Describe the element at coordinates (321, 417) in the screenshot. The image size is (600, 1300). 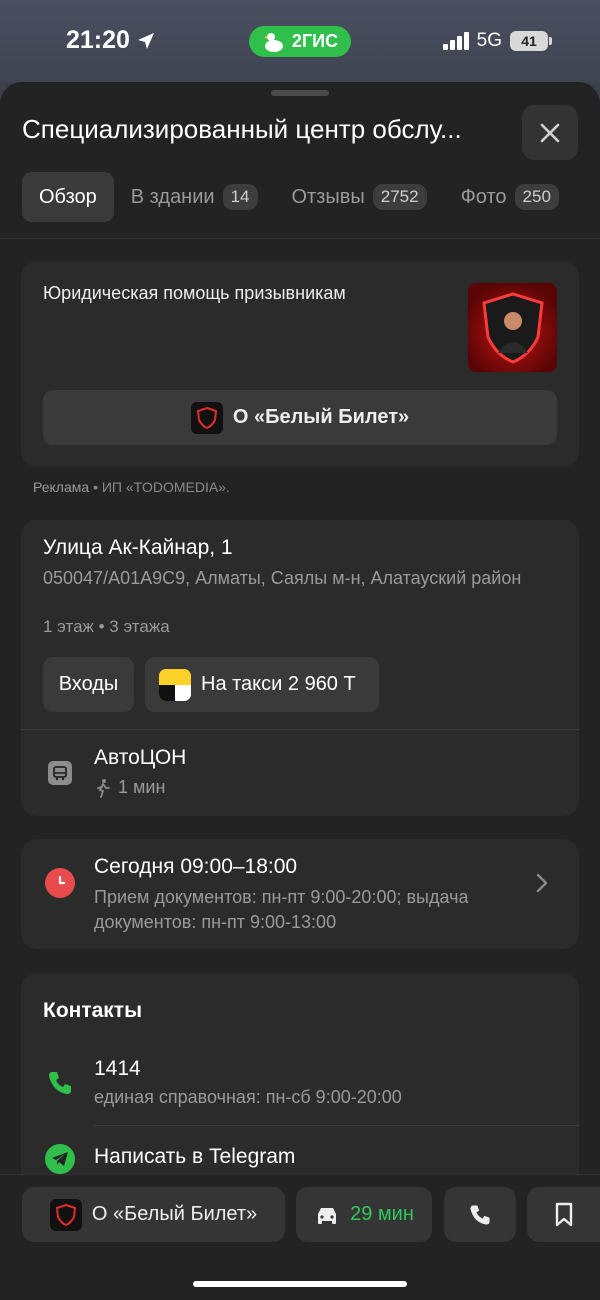
I see `ad-button-label: О «Белый Билет»` at that location.